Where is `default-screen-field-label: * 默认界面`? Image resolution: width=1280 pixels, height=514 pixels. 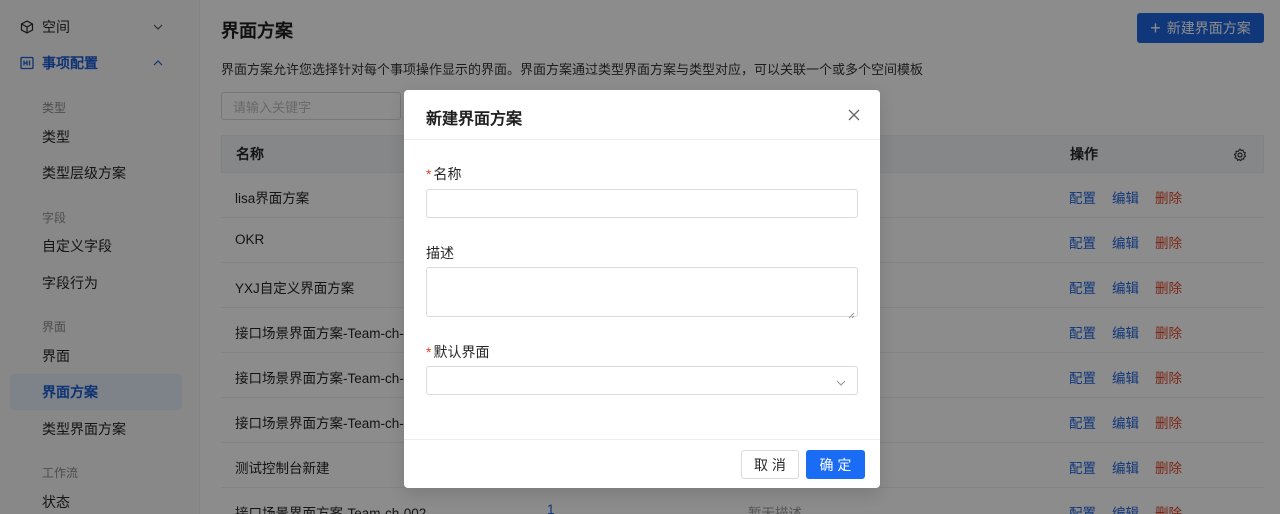 default-screen-field-label: * 默认界面 is located at coordinates (457, 352).